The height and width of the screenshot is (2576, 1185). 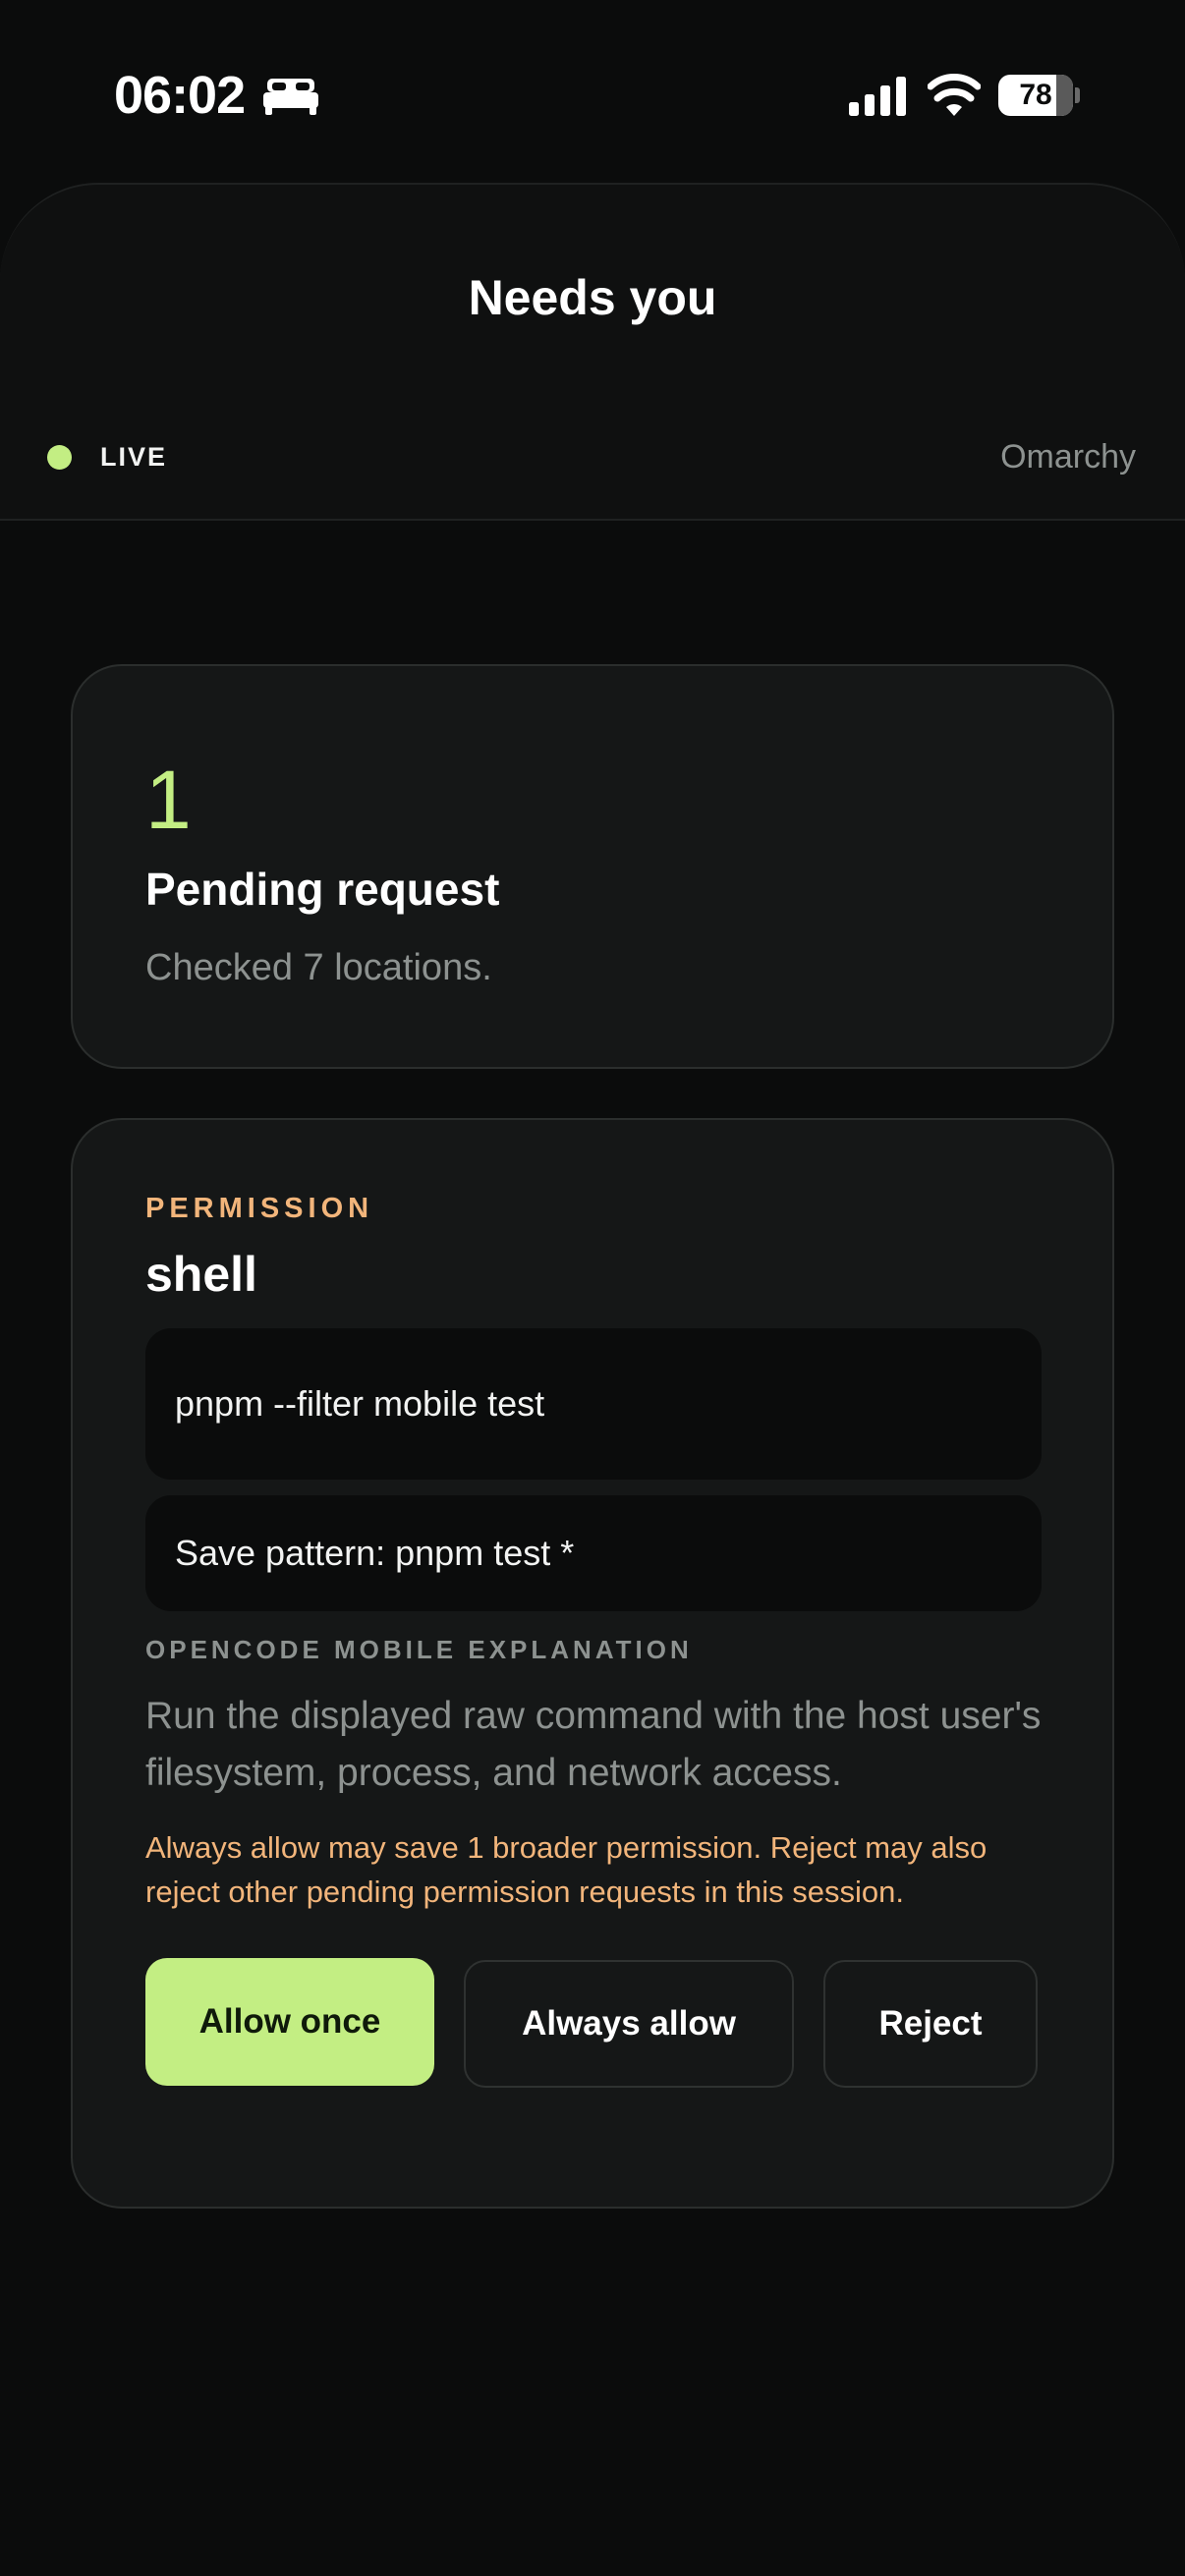 I want to click on host-name: Omarchy, so click(x=1068, y=457).